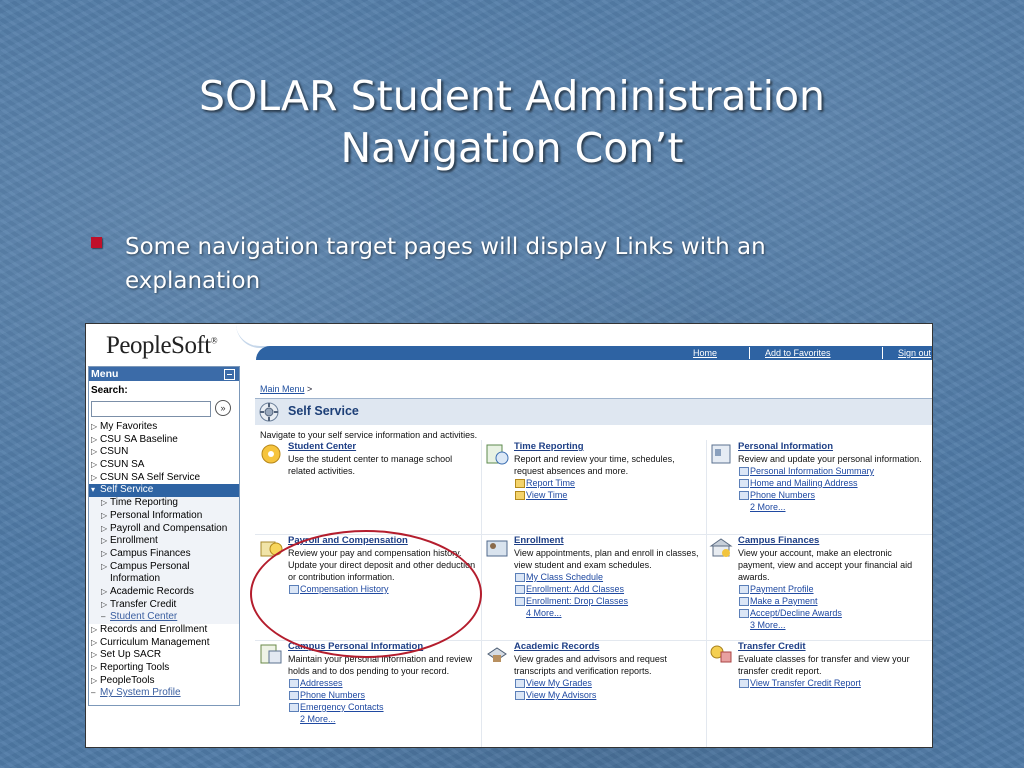 This screenshot has height=768, width=1024. I want to click on header-link-separator, so click(882, 353).